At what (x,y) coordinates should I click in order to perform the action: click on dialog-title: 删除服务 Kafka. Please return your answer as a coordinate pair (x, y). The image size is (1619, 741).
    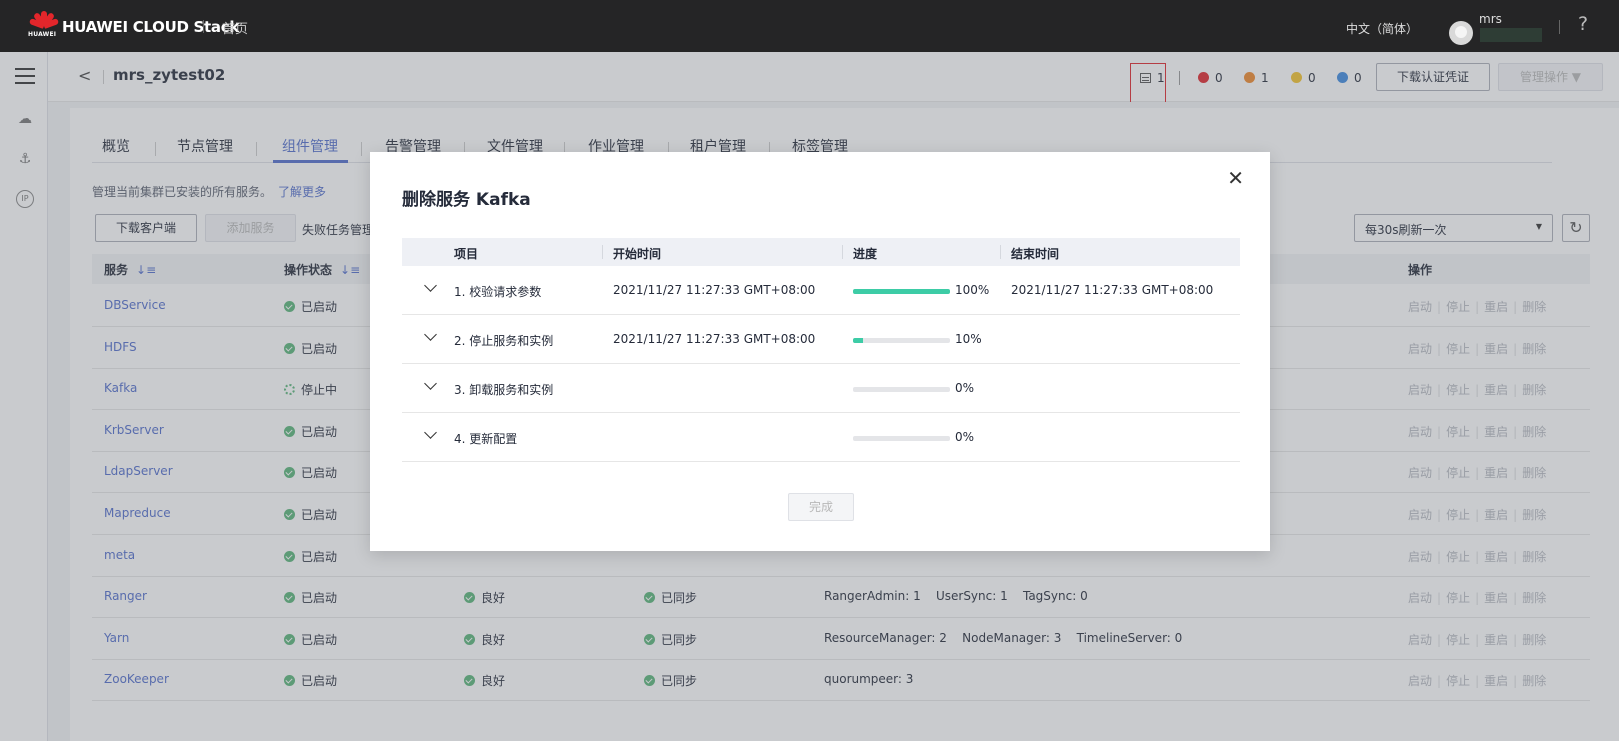
    Looking at the image, I should click on (466, 200).